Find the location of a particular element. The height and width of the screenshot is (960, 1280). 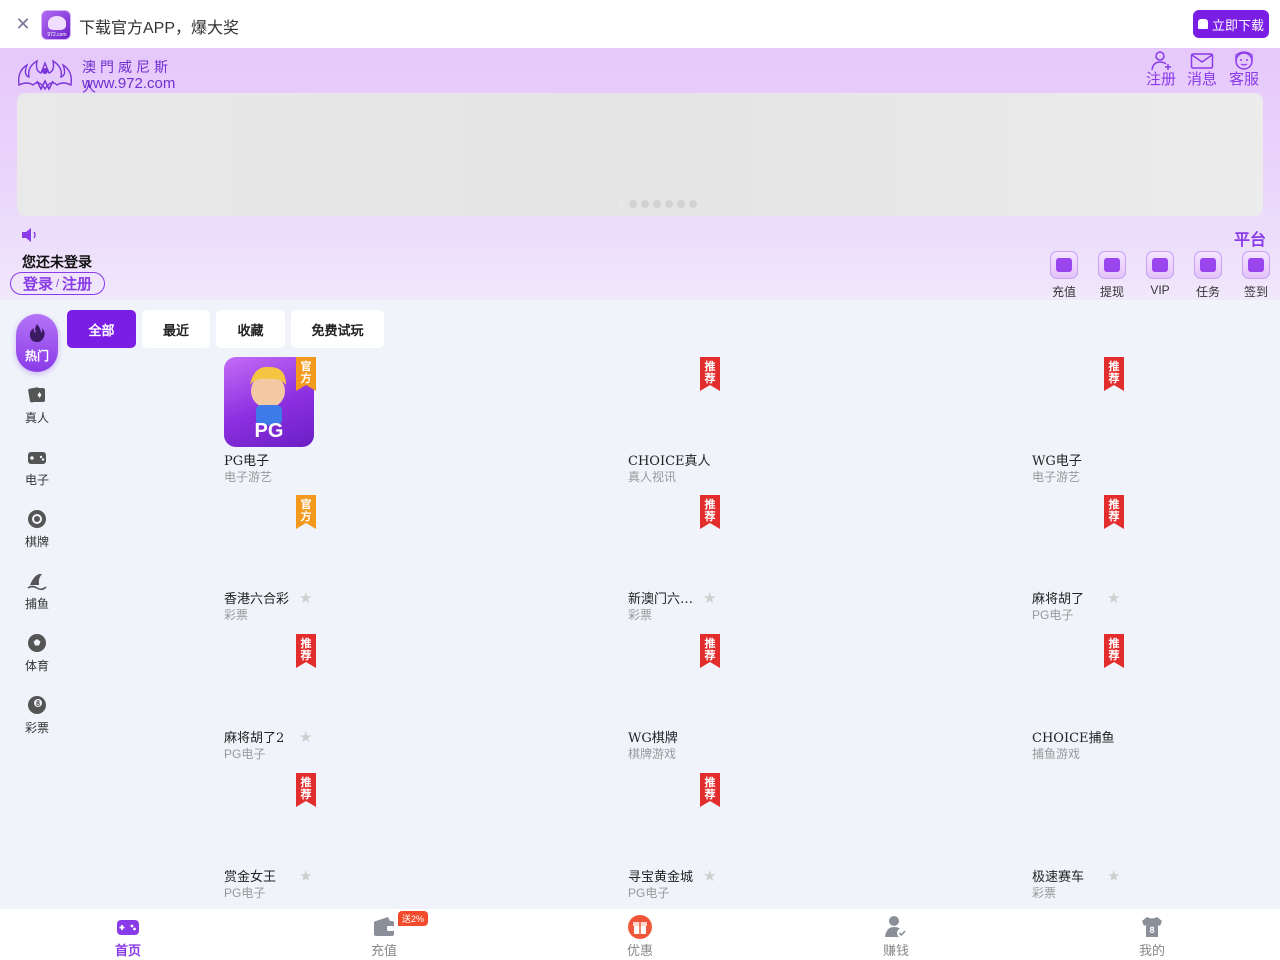

category-hot: 热门 is located at coordinates (37, 343).